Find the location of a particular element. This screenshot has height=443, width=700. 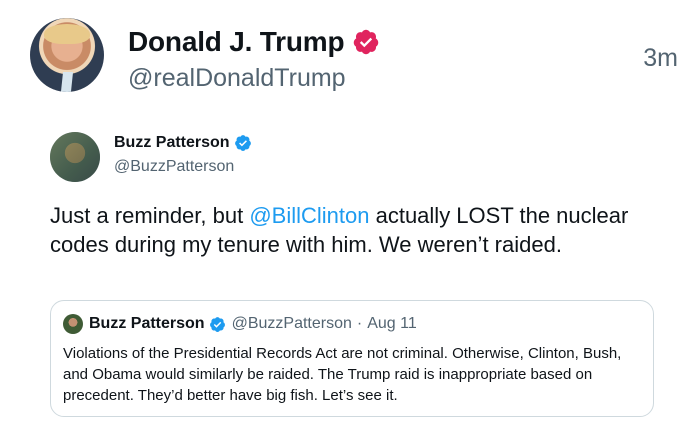

avatar-tie is located at coordinates (67, 82).